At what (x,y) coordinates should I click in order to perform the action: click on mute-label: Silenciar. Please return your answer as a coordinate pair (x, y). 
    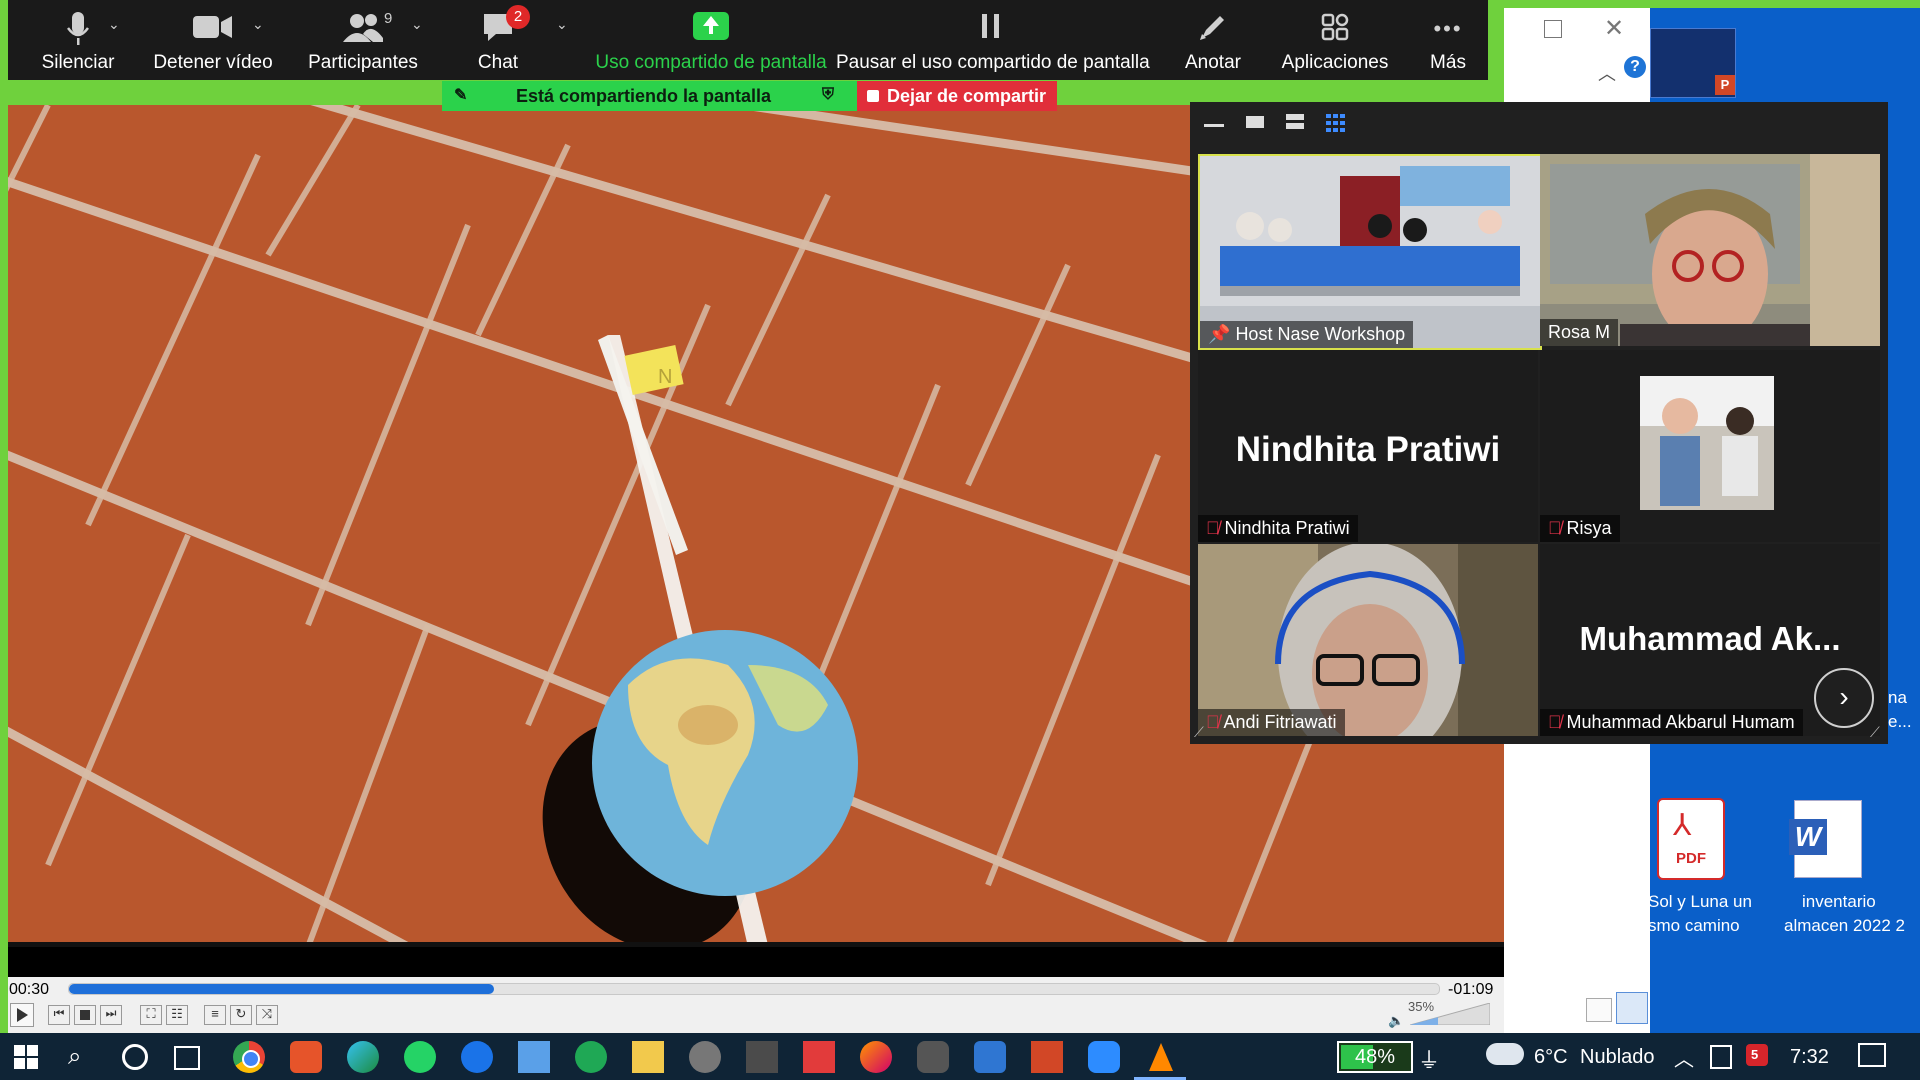
    Looking at the image, I should click on (78, 62).